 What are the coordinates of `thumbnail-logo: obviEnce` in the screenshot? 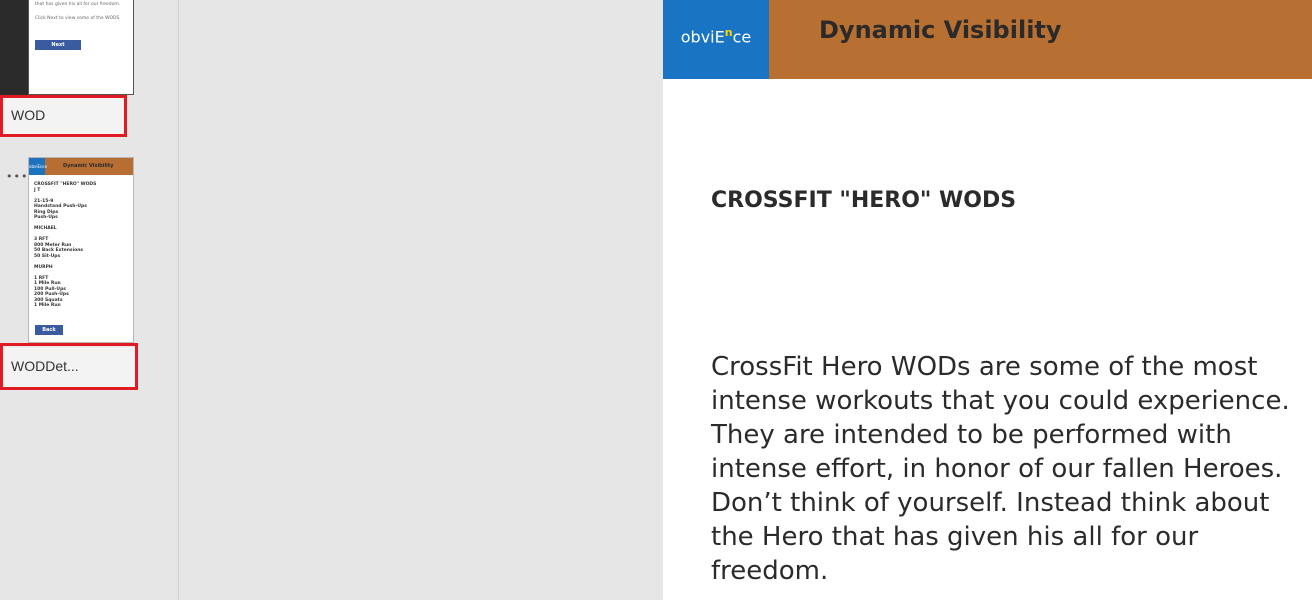 It's located at (38, 166).